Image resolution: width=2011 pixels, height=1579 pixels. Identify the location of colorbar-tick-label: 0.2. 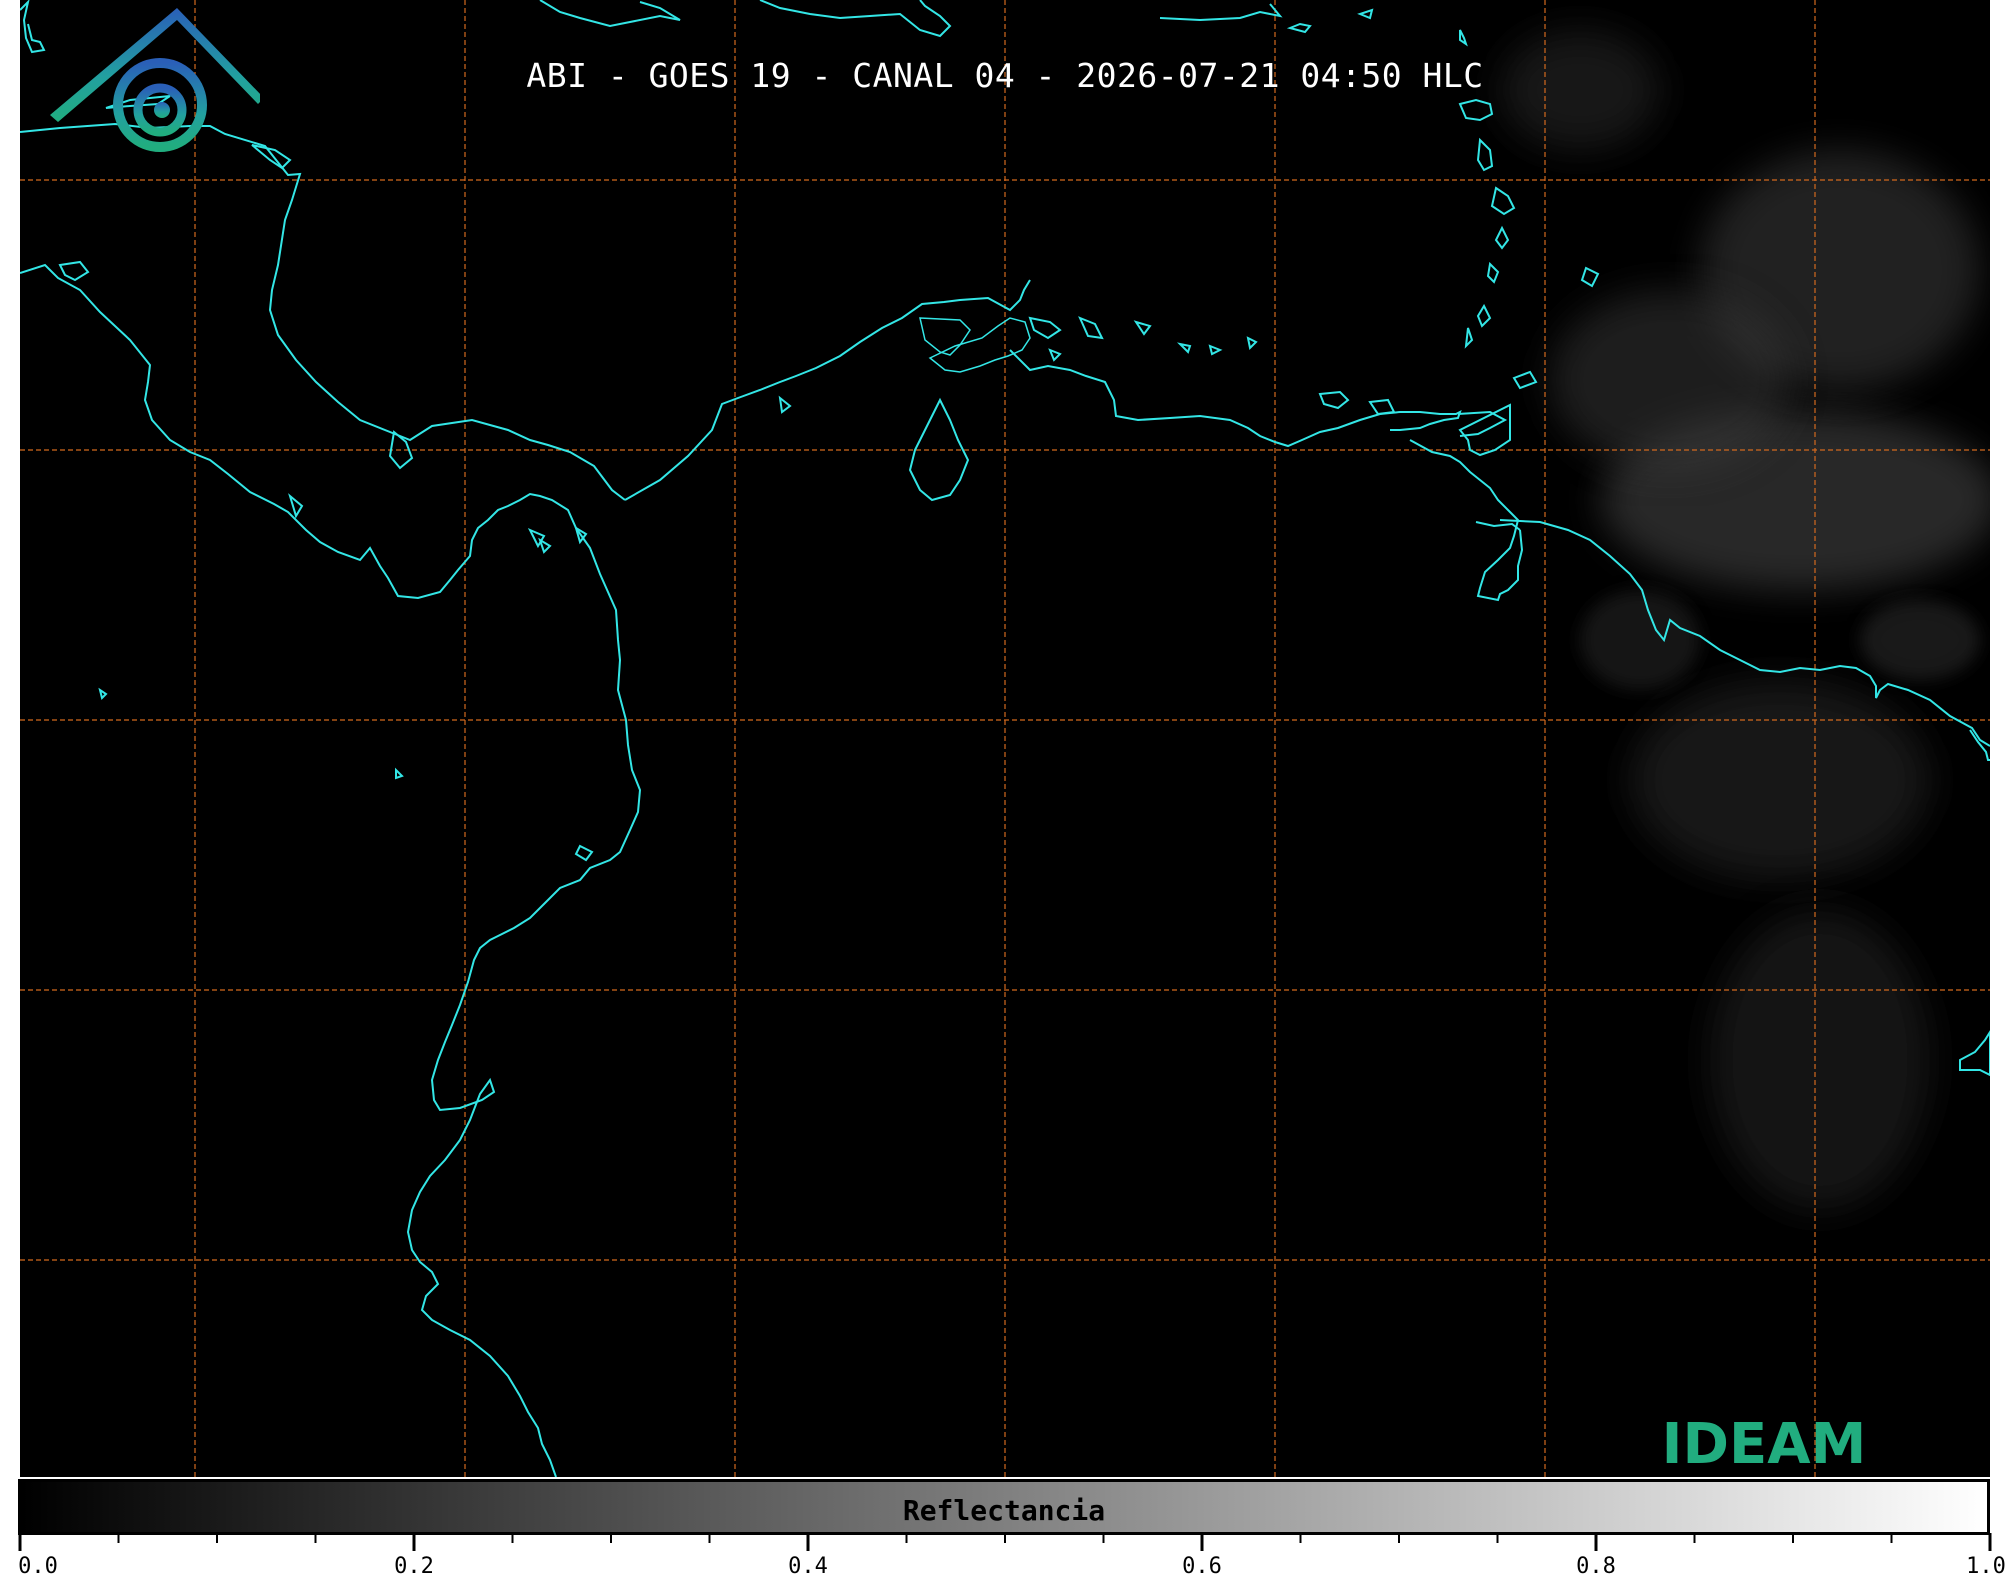
(414, 1566).